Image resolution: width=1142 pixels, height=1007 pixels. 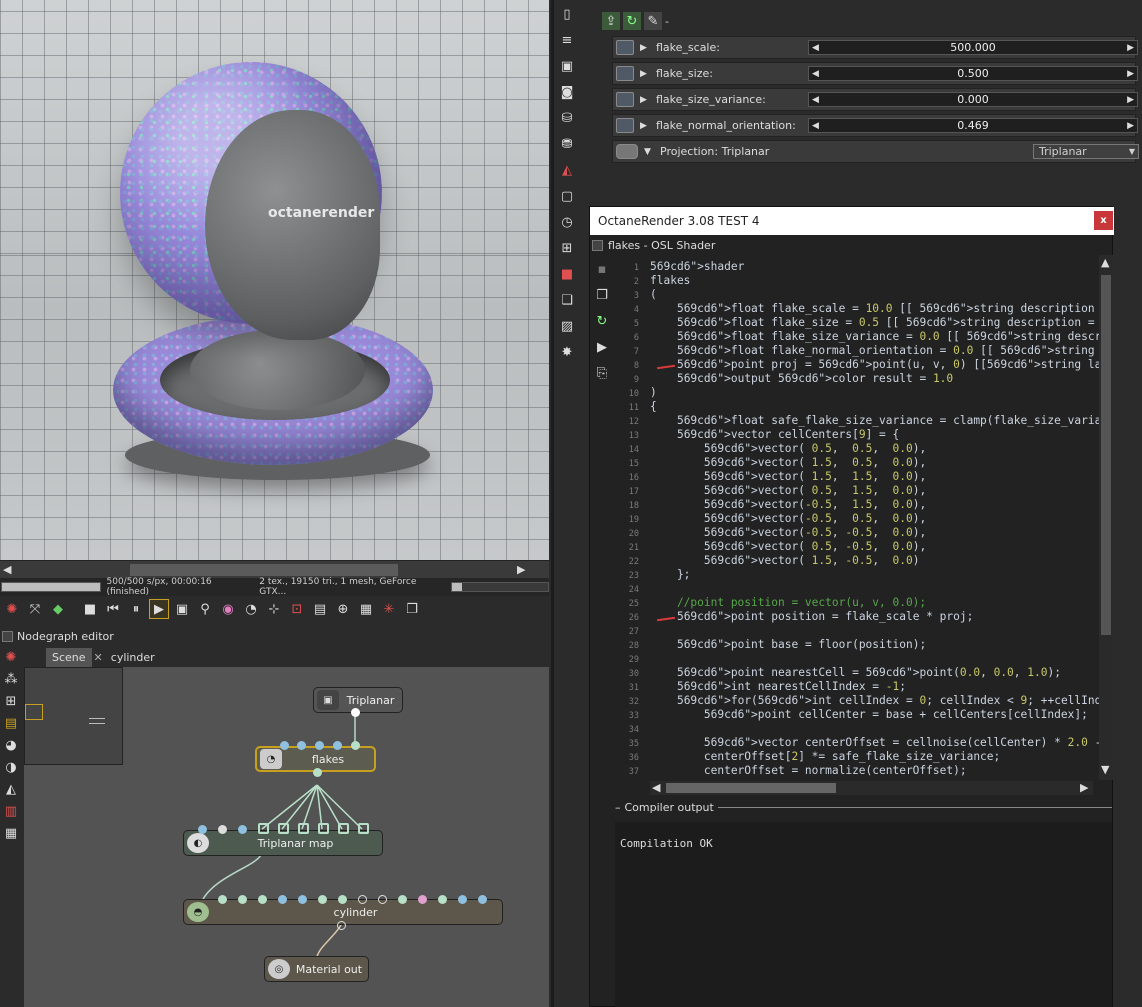 What do you see at coordinates (133, 657) in the screenshot?
I see `tab-cylinder: cylinder` at bounding box center [133, 657].